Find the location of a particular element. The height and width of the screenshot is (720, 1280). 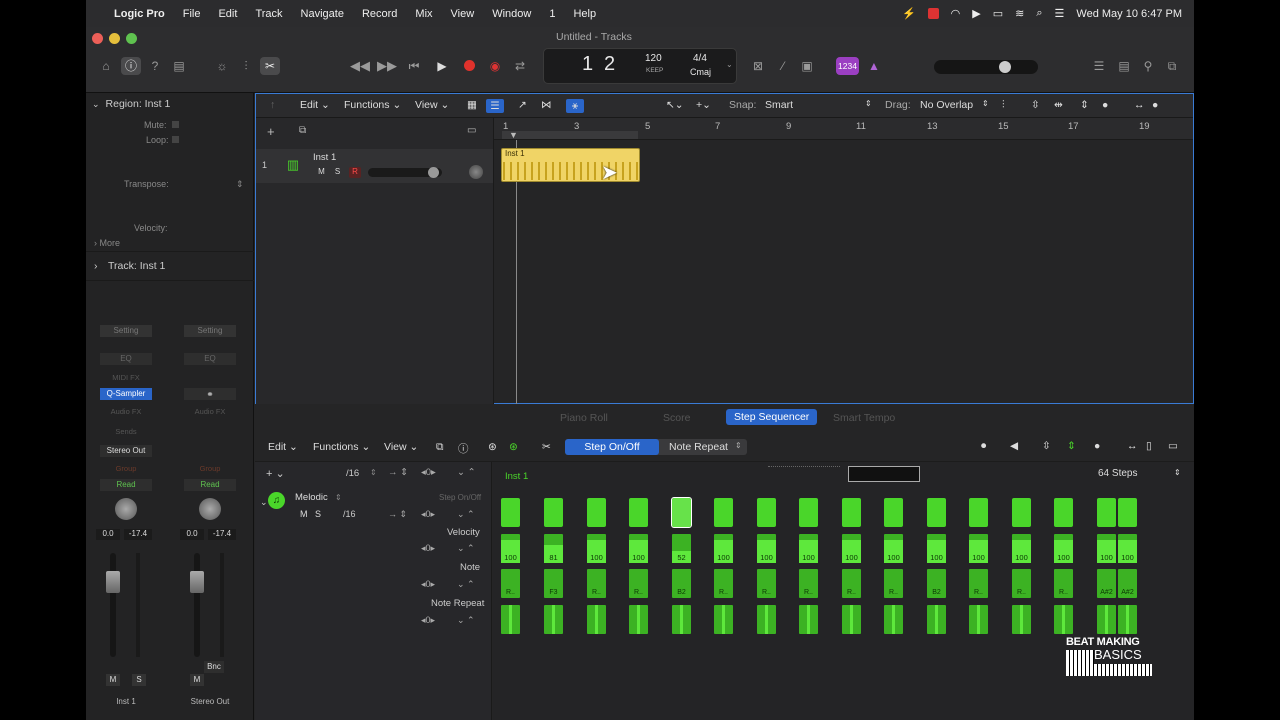

speaker-icon: ◀ is located at coordinates (1014, 446).